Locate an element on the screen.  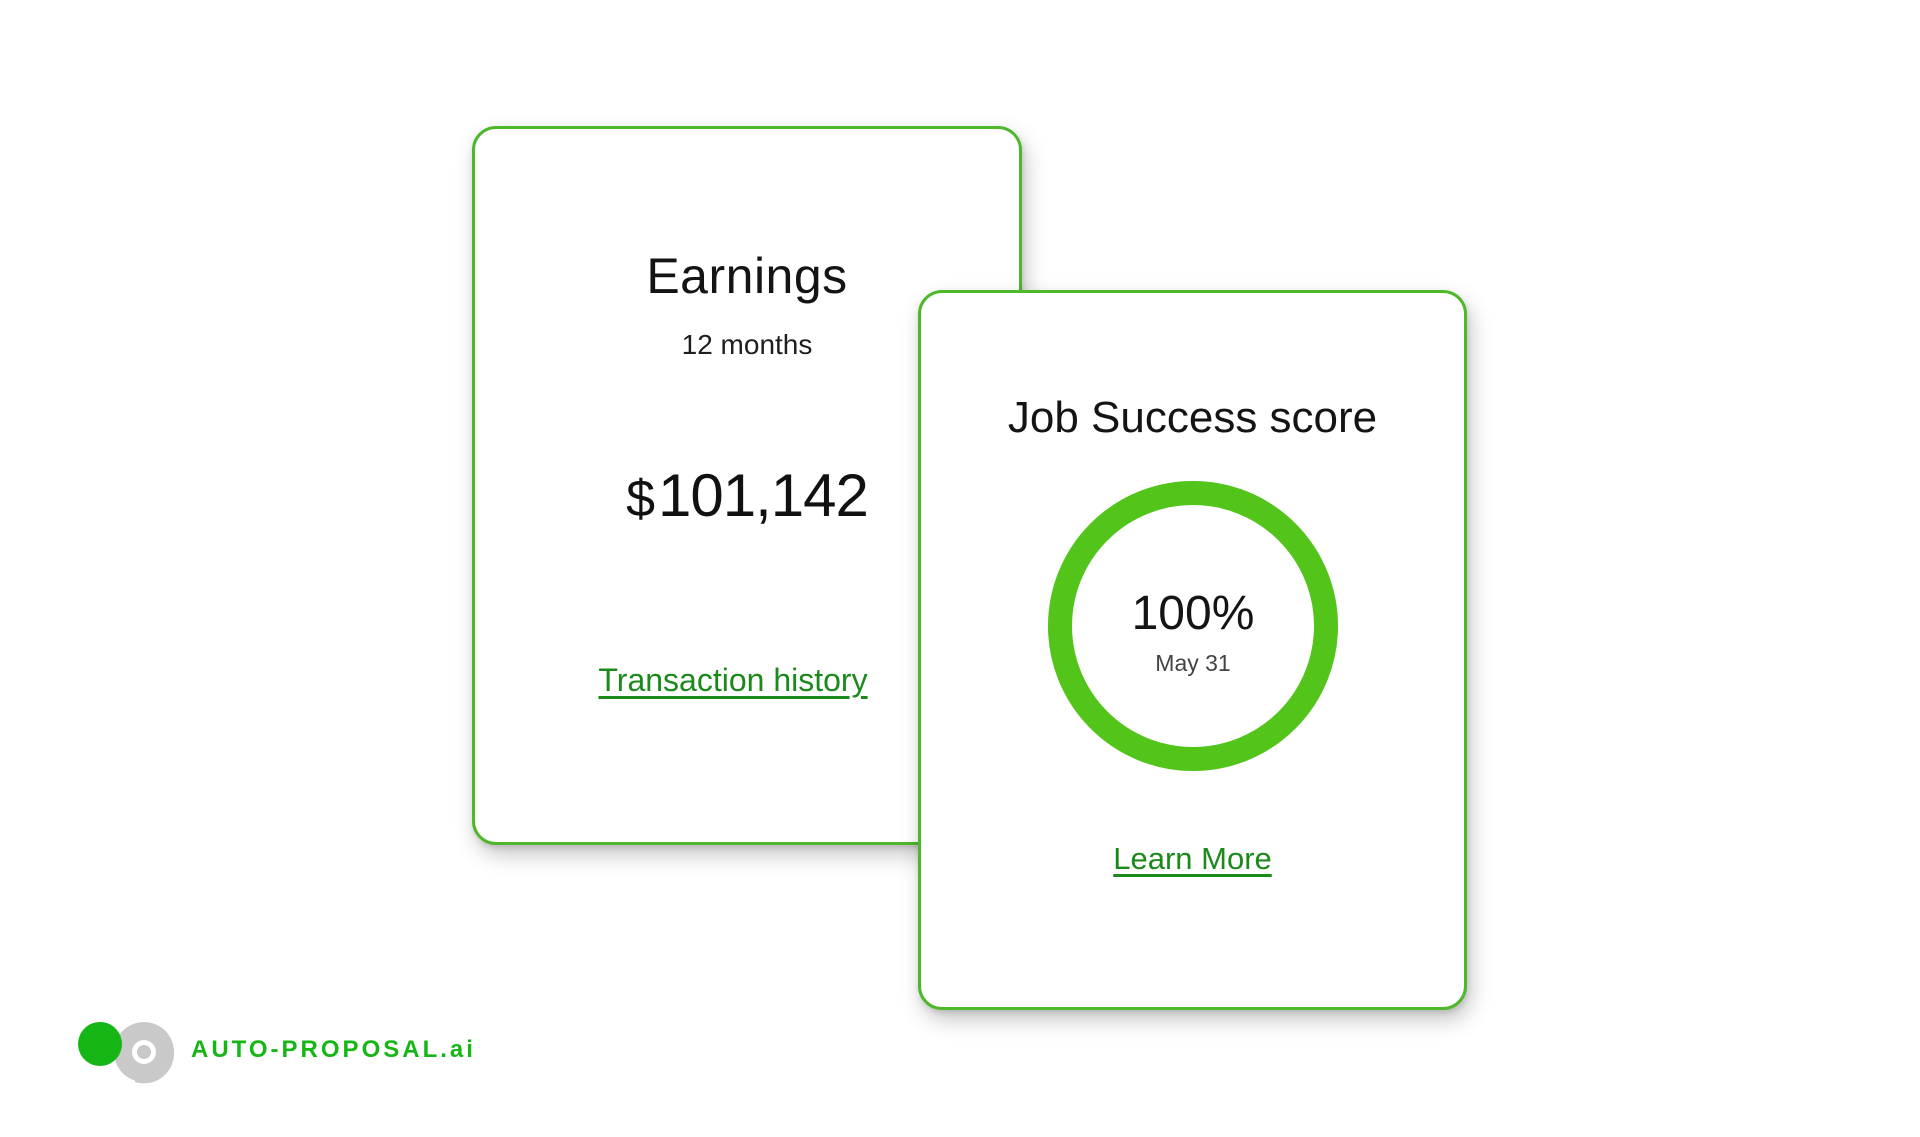
score-value: 100% is located at coordinates (1193, 613).